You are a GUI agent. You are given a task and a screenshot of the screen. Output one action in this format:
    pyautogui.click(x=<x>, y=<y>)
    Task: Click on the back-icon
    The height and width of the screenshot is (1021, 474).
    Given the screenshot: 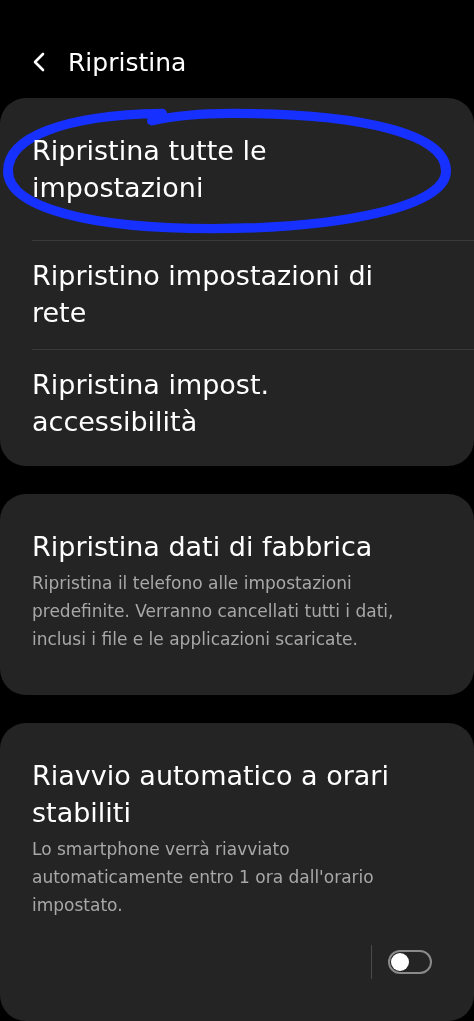 What is the action you would take?
    pyautogui.click(x=39, y=62)
    